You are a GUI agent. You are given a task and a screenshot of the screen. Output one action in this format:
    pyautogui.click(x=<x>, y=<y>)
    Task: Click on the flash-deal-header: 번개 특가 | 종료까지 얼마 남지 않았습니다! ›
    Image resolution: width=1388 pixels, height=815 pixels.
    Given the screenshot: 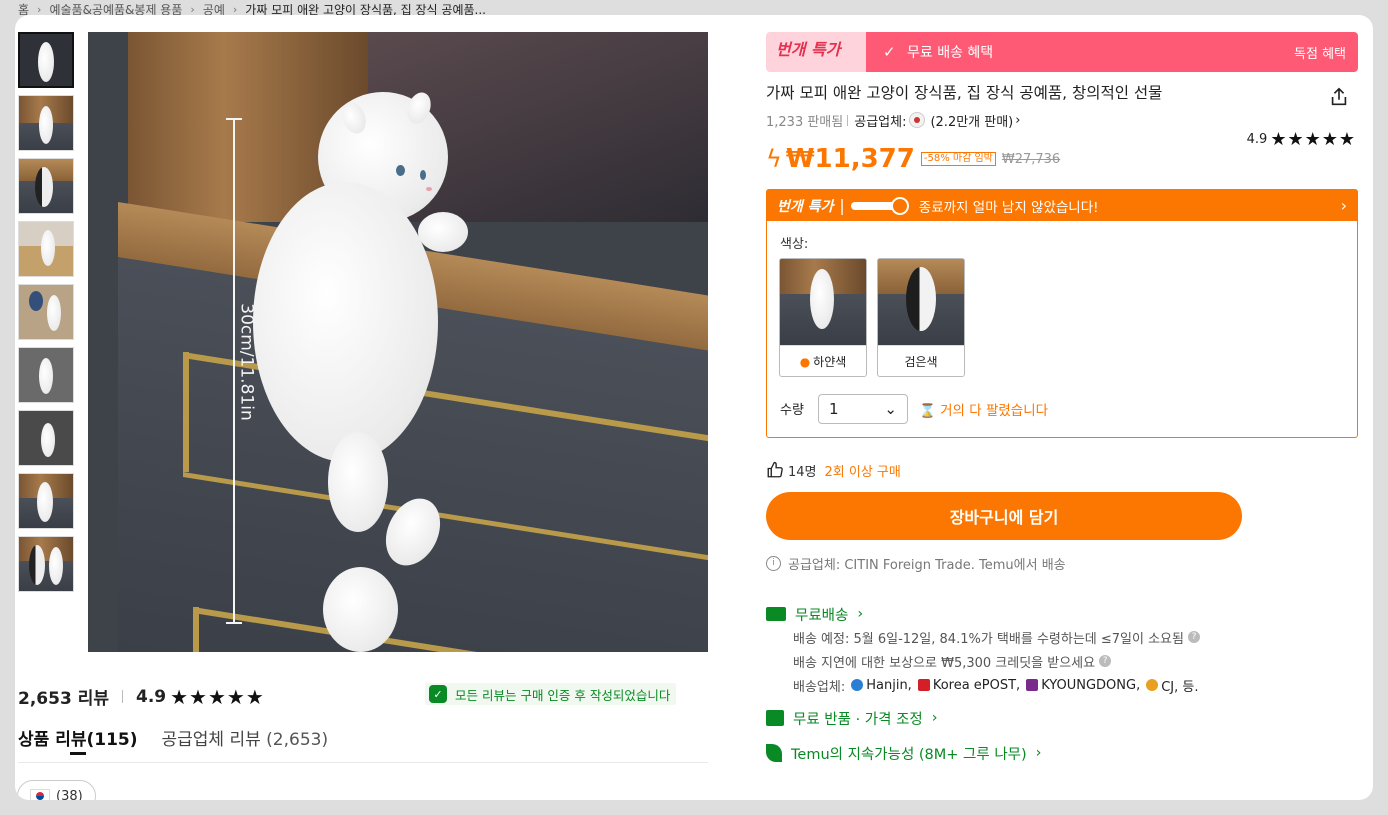 What is the action you would take?
    pyautogui.click(x=1062, y=205)
    